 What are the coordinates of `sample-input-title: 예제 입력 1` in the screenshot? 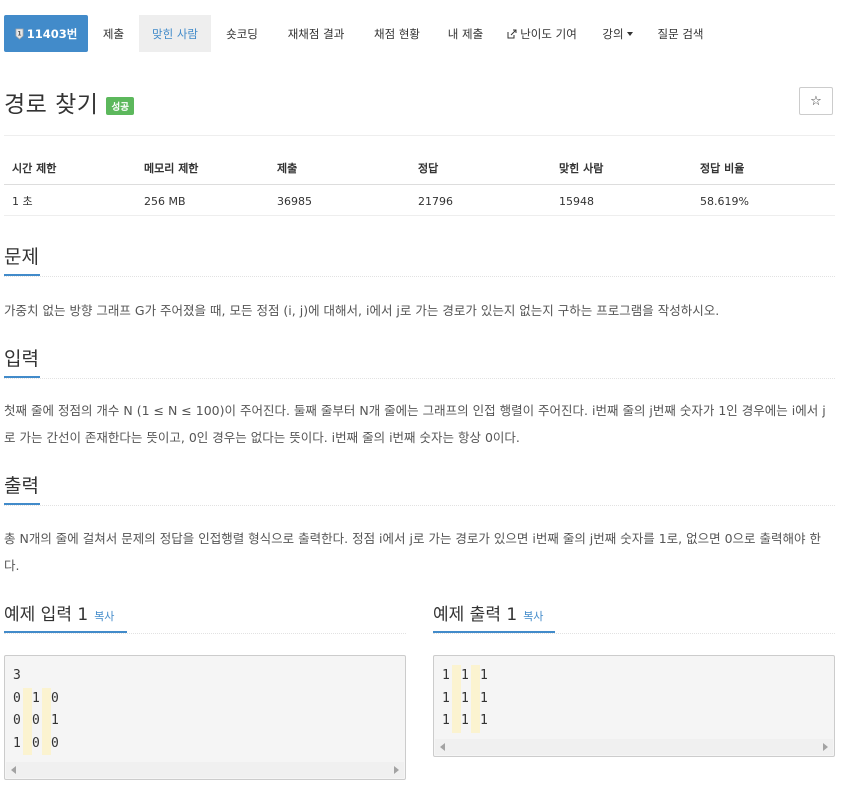 It's located at (46, 615).